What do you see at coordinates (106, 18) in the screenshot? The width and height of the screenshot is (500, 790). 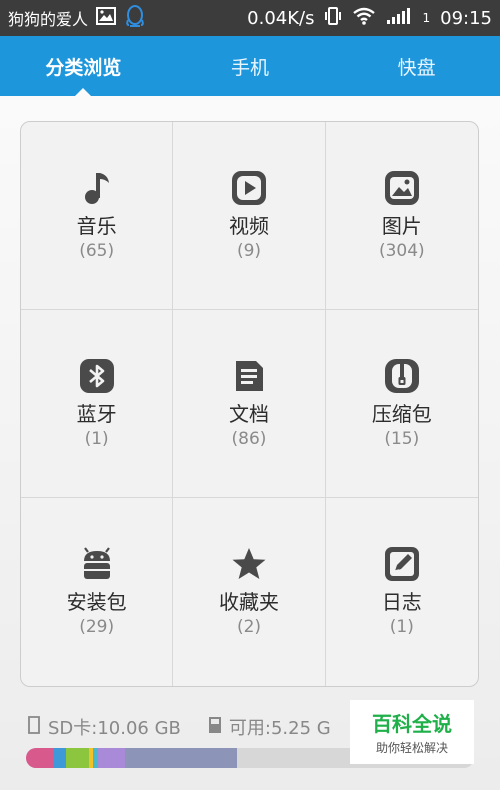 I see `image-notification-icon` at bounding box center [106, 18].